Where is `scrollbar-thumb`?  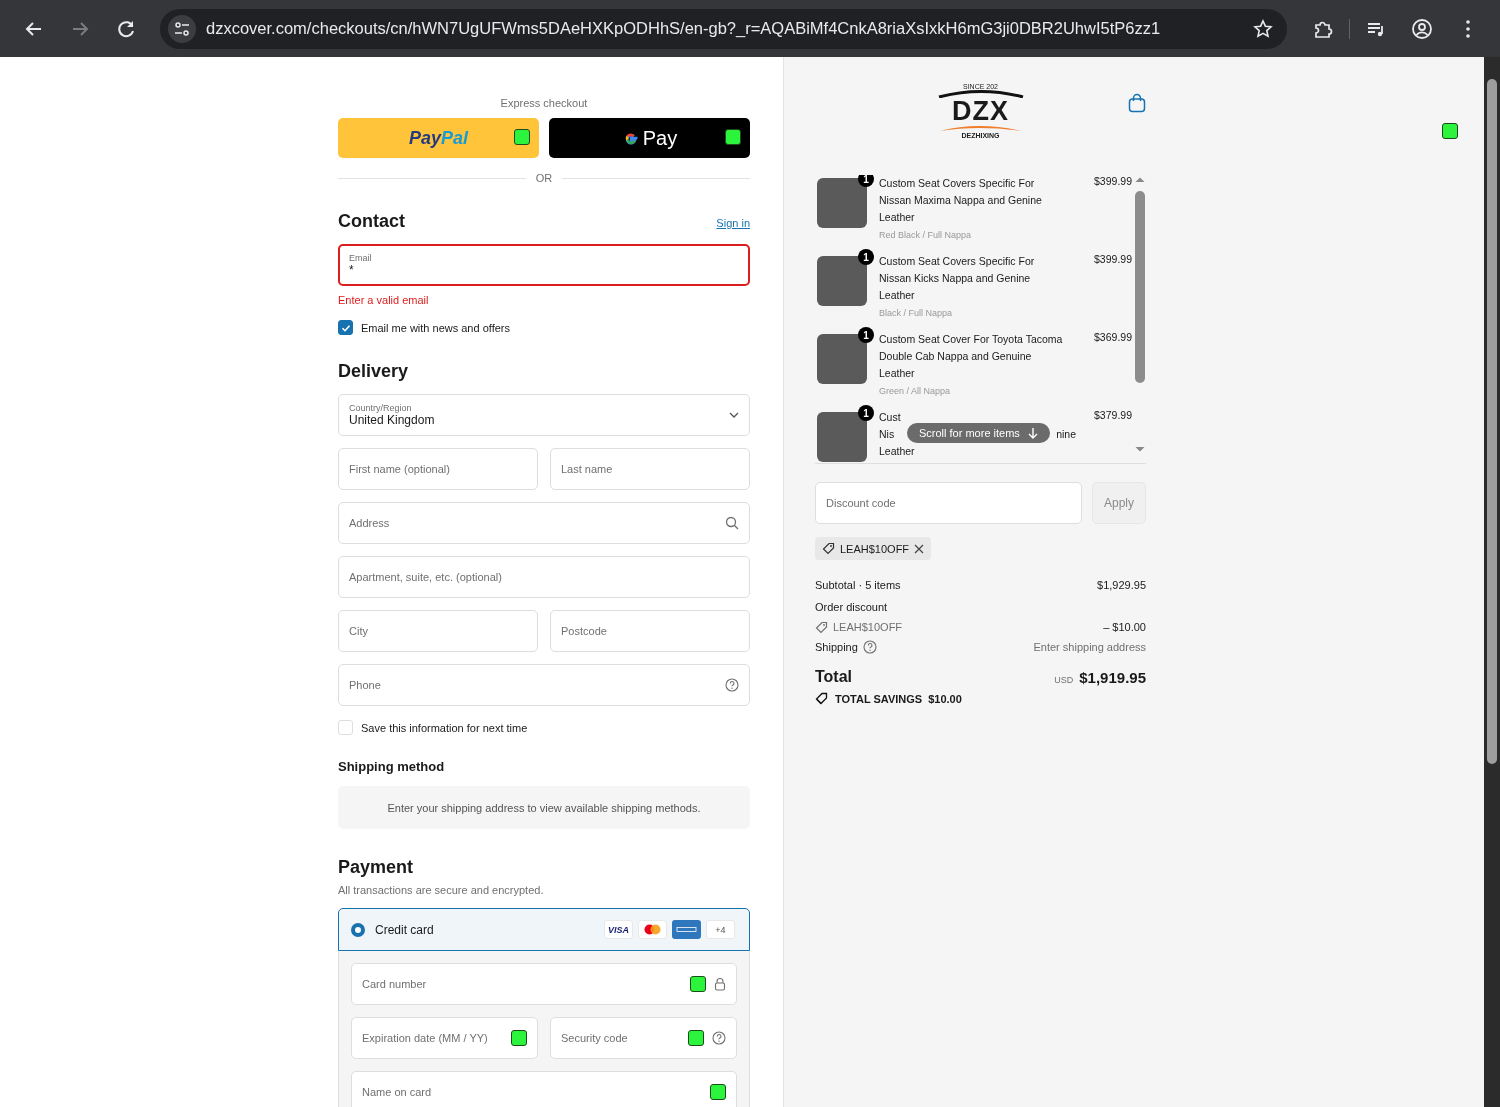
scrollbar-thumb is located at coordinates (1492, 421).